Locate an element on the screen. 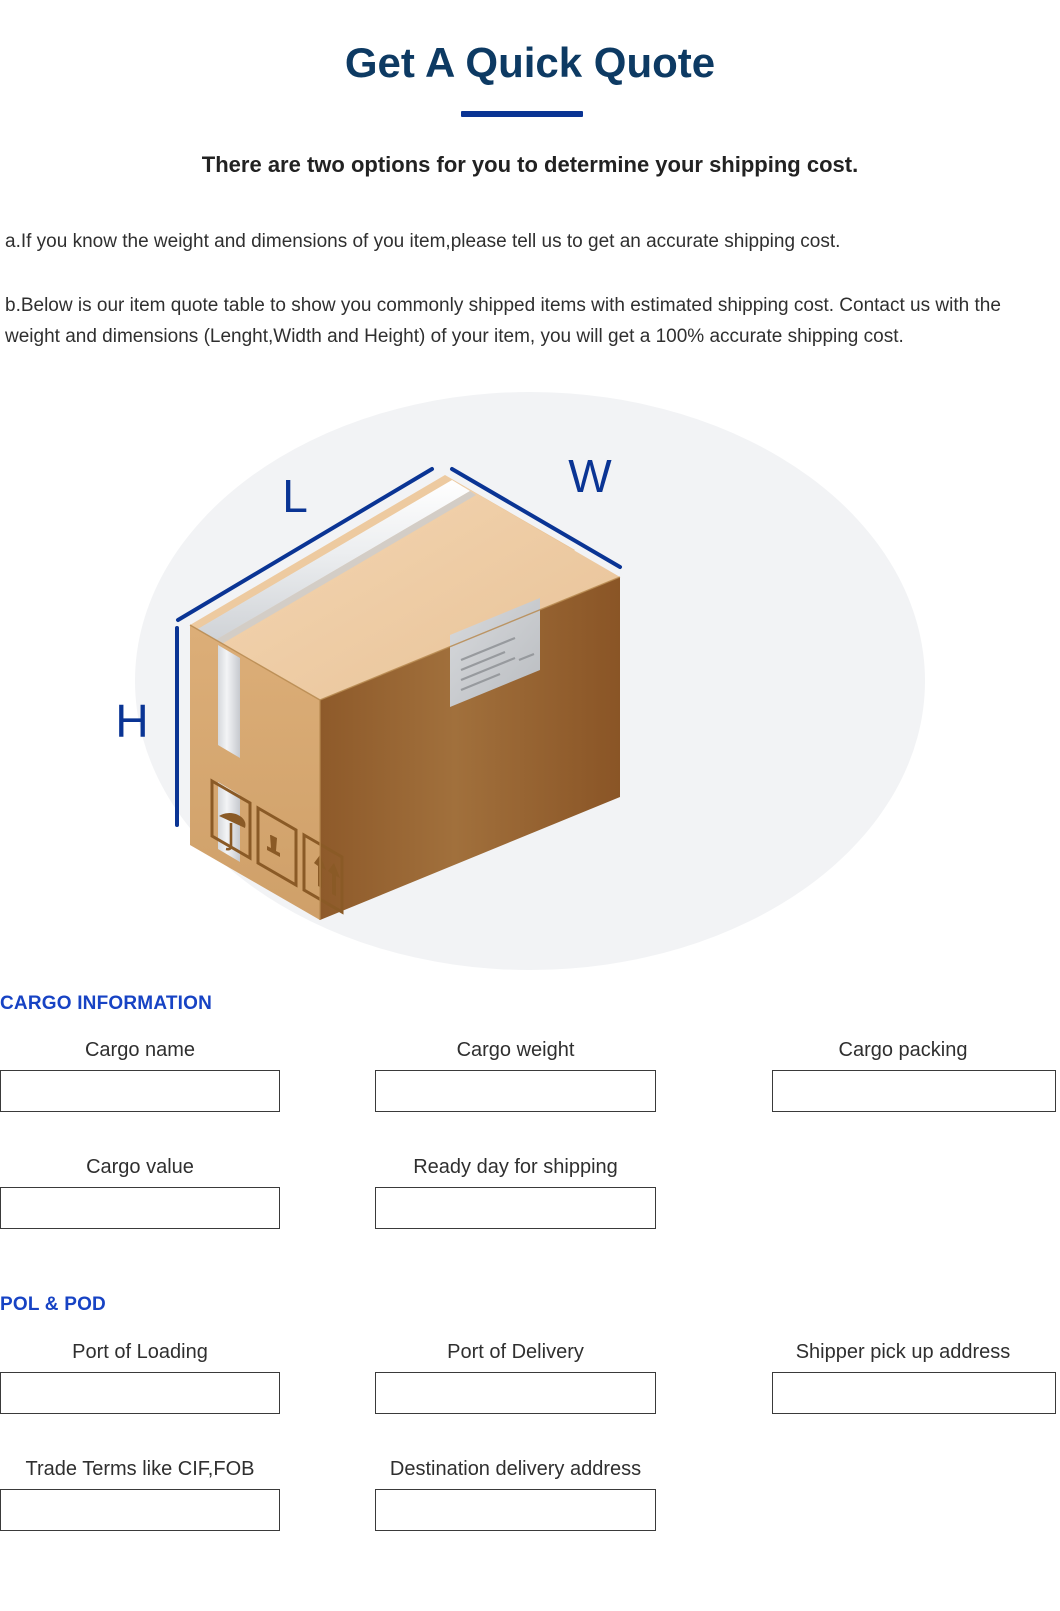  field-ready-day-for-shipping: Ready day for shipping is located at coordinates (515, 1192).